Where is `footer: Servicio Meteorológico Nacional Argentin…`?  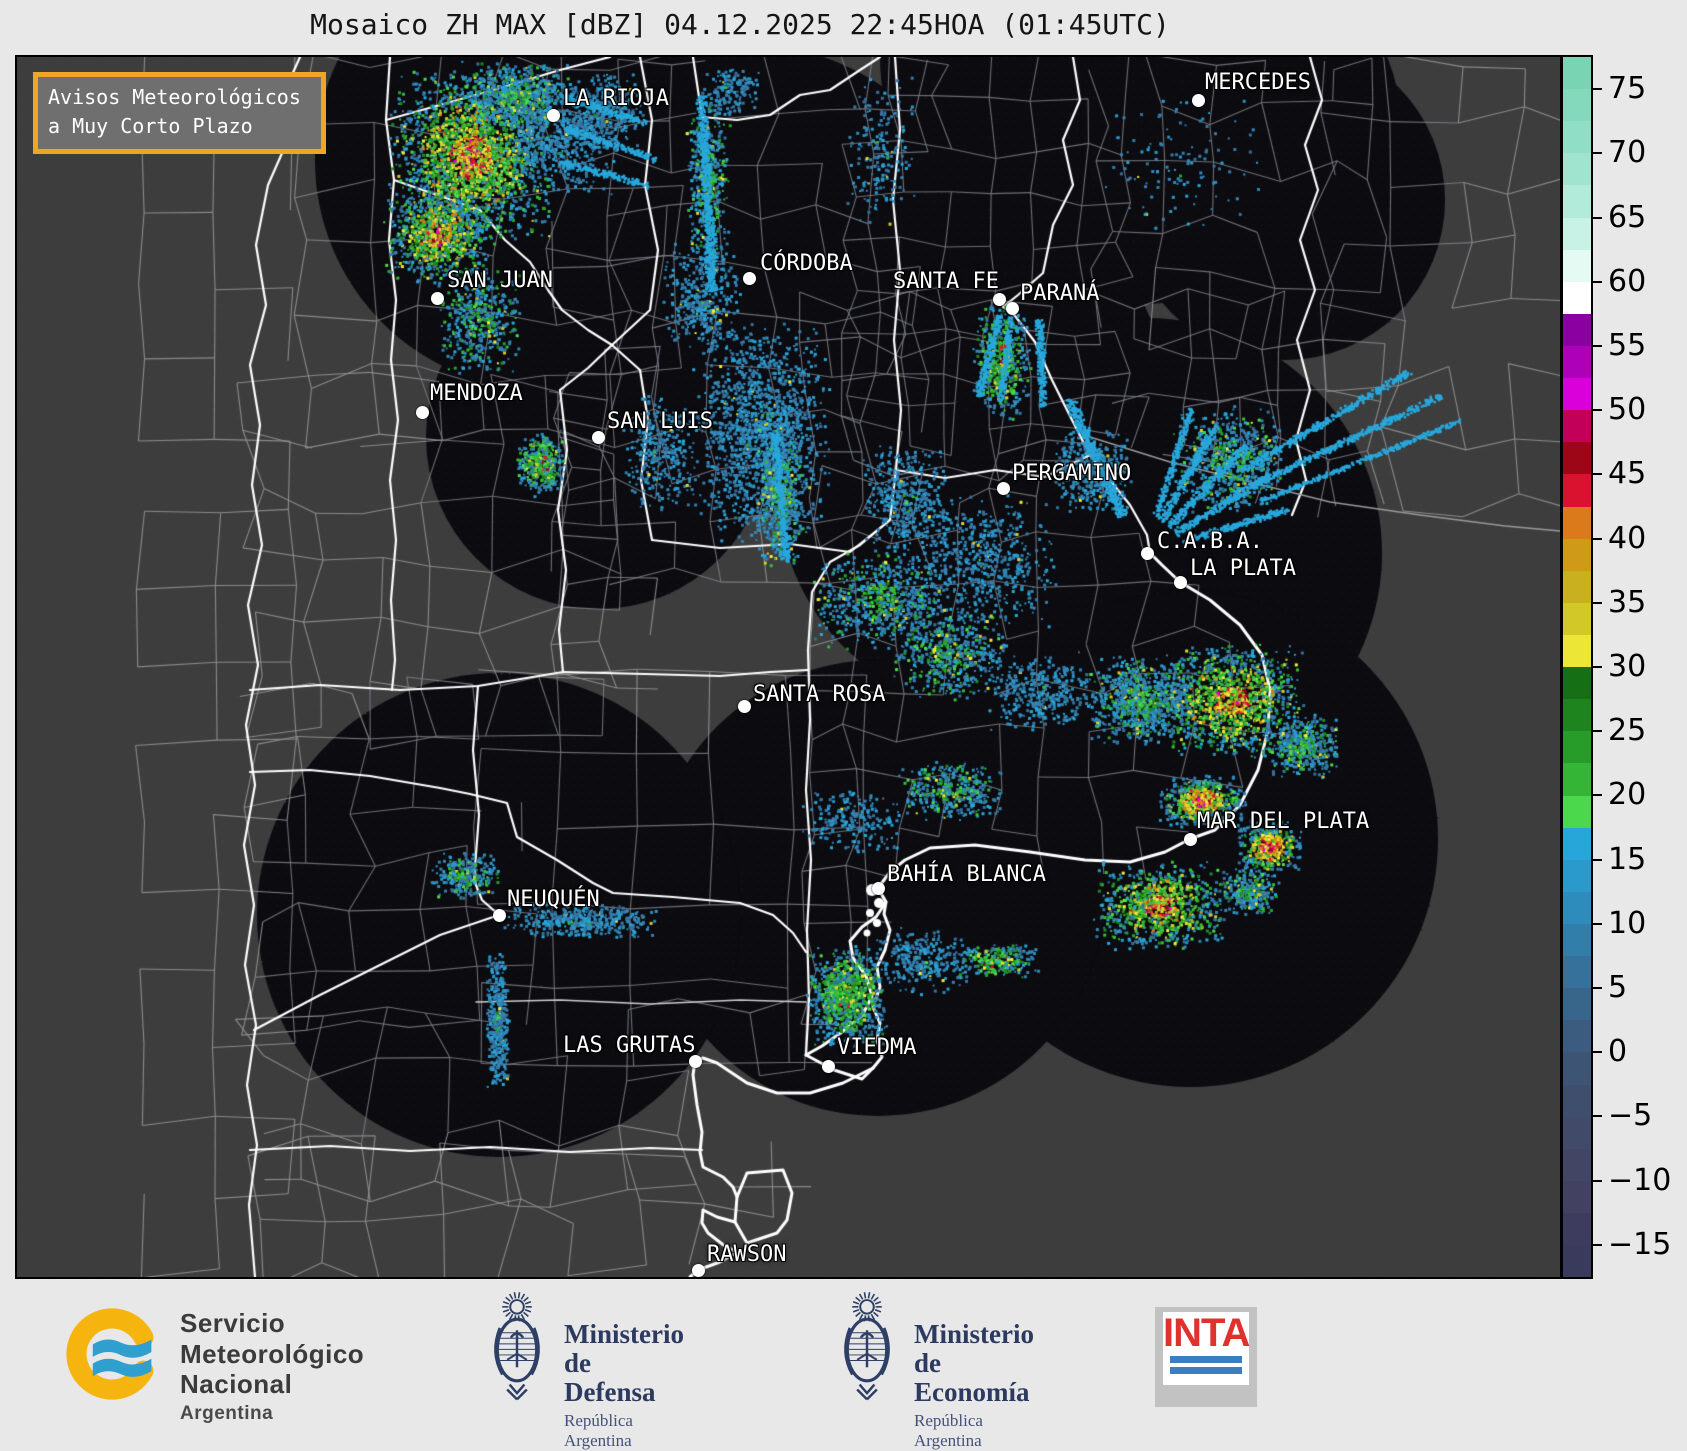
footer: Servicio Meteorológico Nacional Argentin… is located at coordinates (843, 1365).